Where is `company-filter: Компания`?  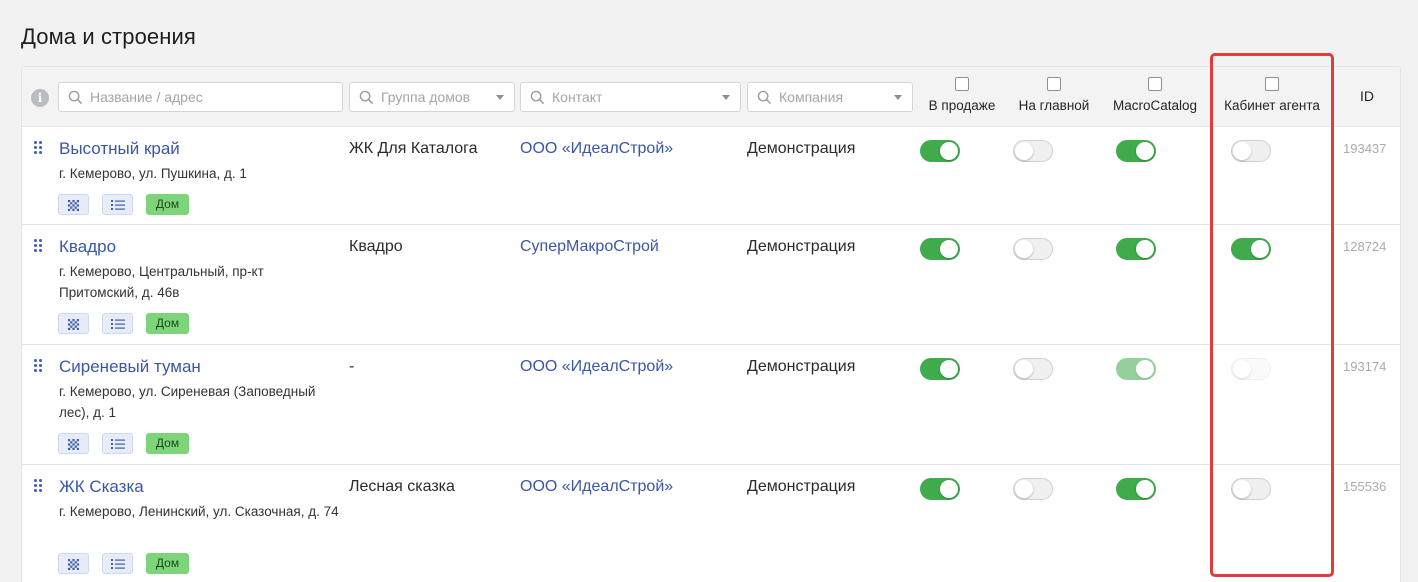 company-filter: Компания is located at coordinates (830, 97).